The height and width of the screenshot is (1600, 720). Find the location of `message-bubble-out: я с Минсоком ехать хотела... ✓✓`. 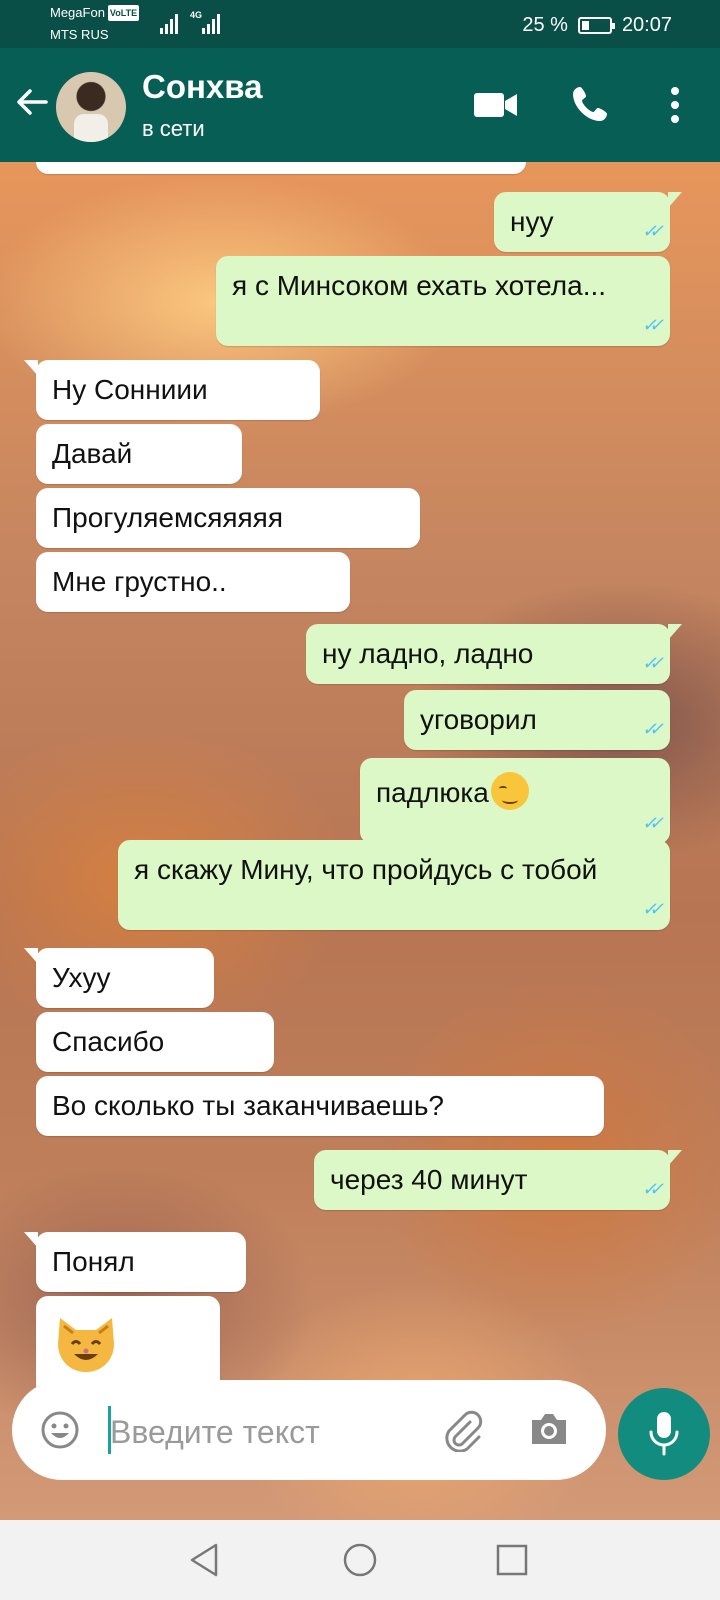

message-bubble-out: я с Минсоком ехать хотела... ✓✓ is located at coordinates (443, 301).